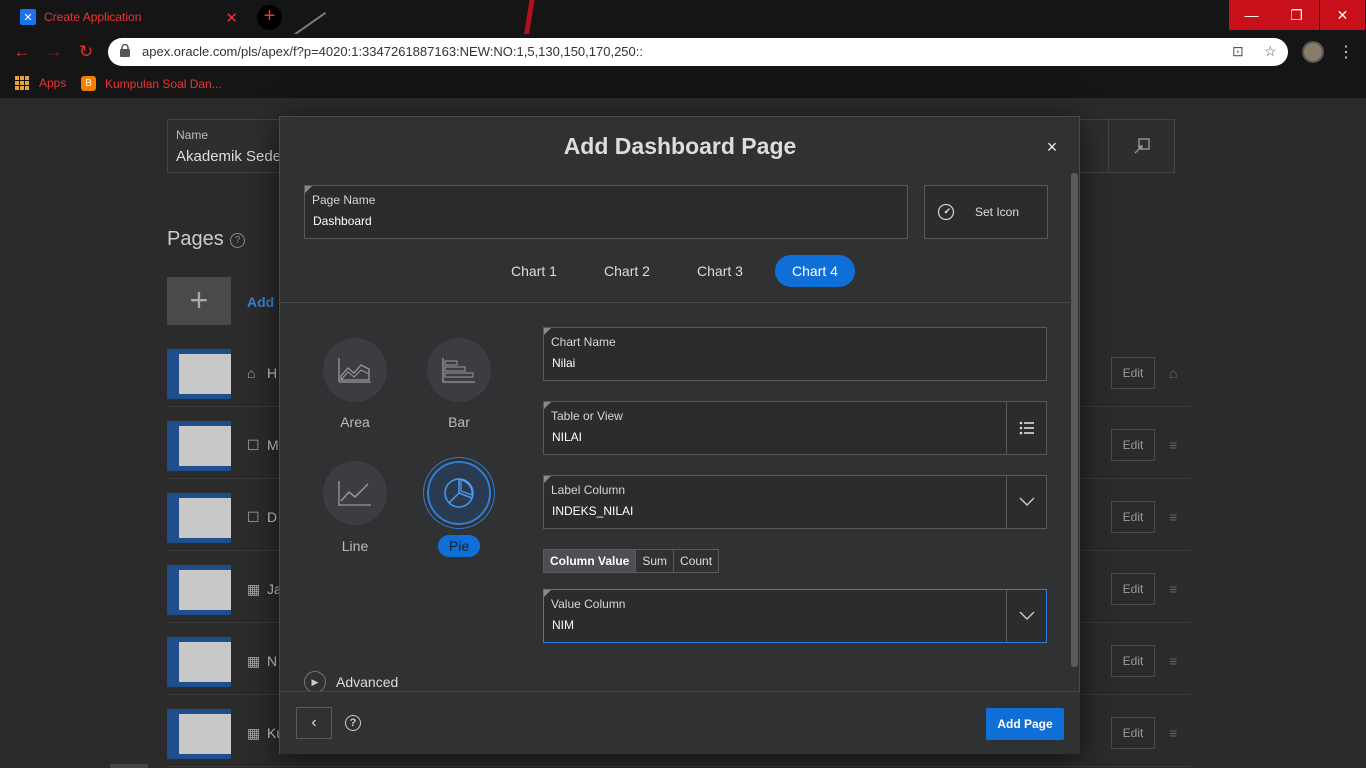 The width and height of the screenshot is (1366, 768). Describe the element at coordinates (355, 546) in the screenshot. I see `line-label: Line` at that location.